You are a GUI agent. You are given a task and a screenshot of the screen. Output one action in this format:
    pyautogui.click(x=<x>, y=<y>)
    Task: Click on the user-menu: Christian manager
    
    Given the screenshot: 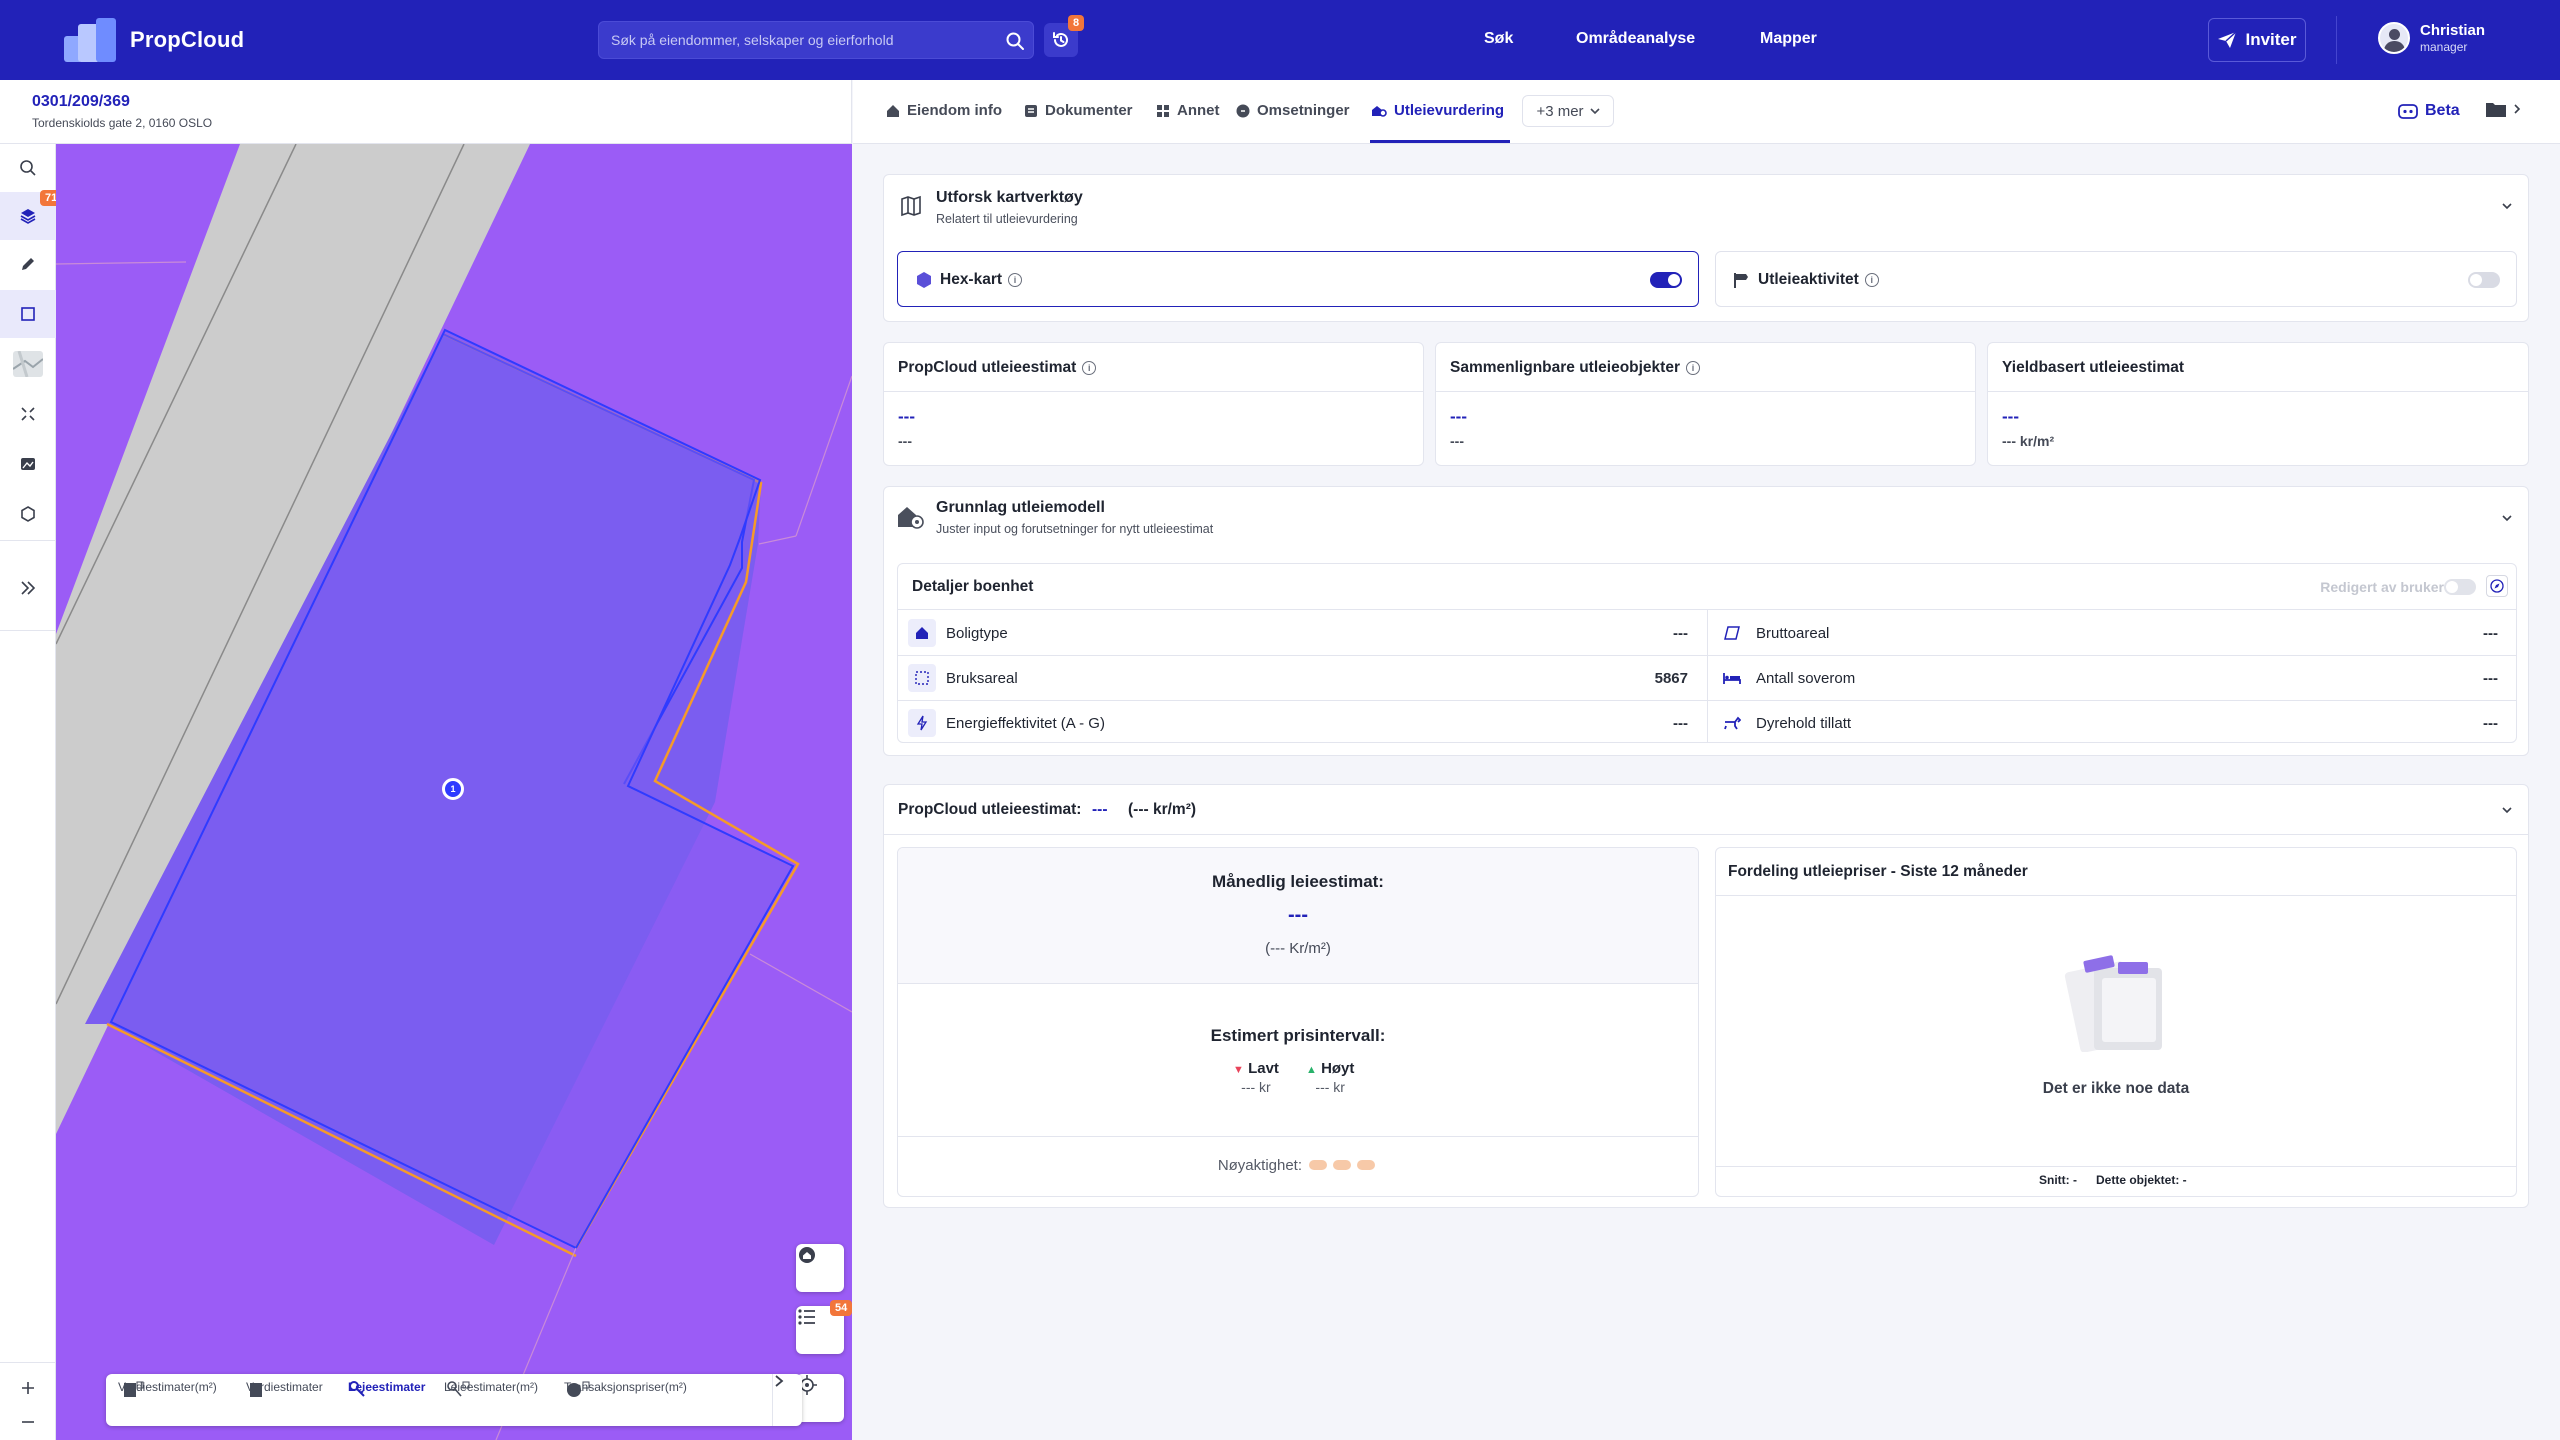 What is the action you would take?
    pyautogui.click(x=2431, y=38)
    